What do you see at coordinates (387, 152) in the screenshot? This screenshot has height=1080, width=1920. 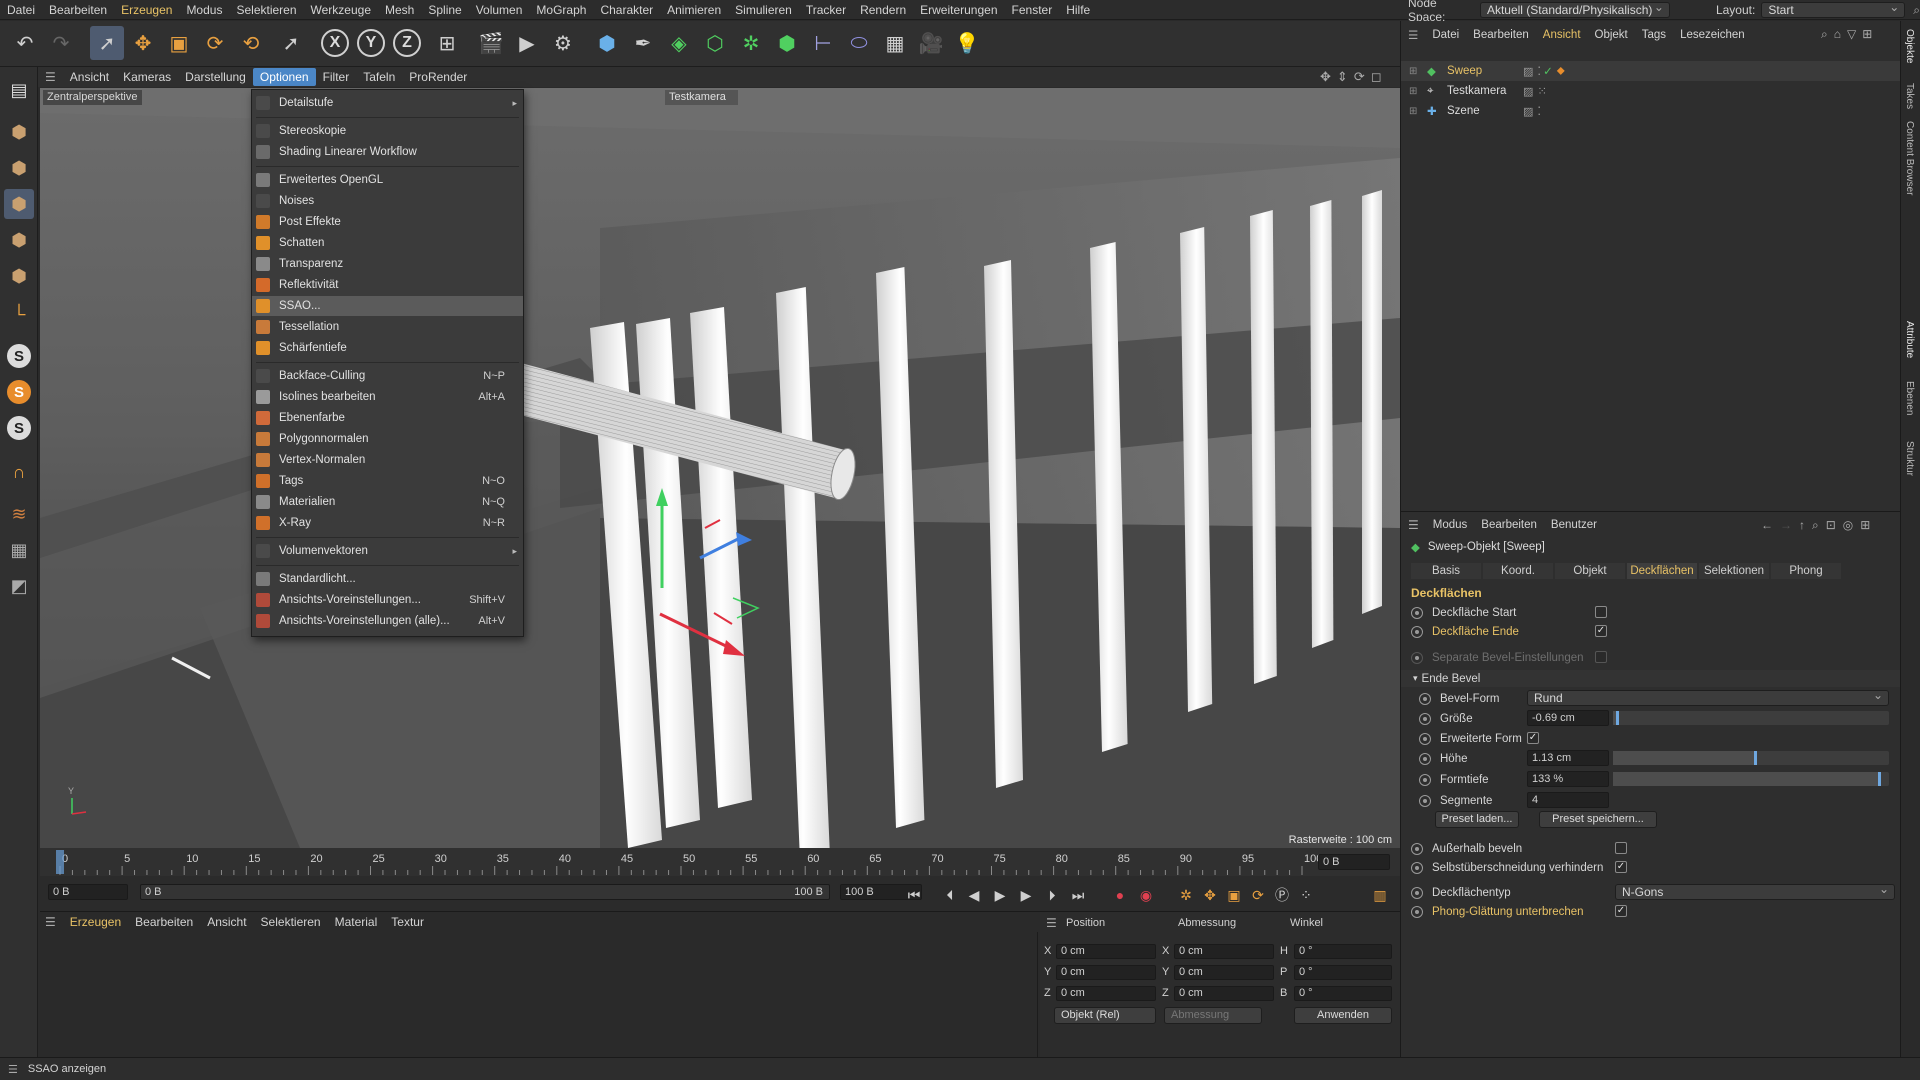 I see `menu-item-shading-linearer-workflow: Shading Linearer Workflow` at bounding box center [387, 152].